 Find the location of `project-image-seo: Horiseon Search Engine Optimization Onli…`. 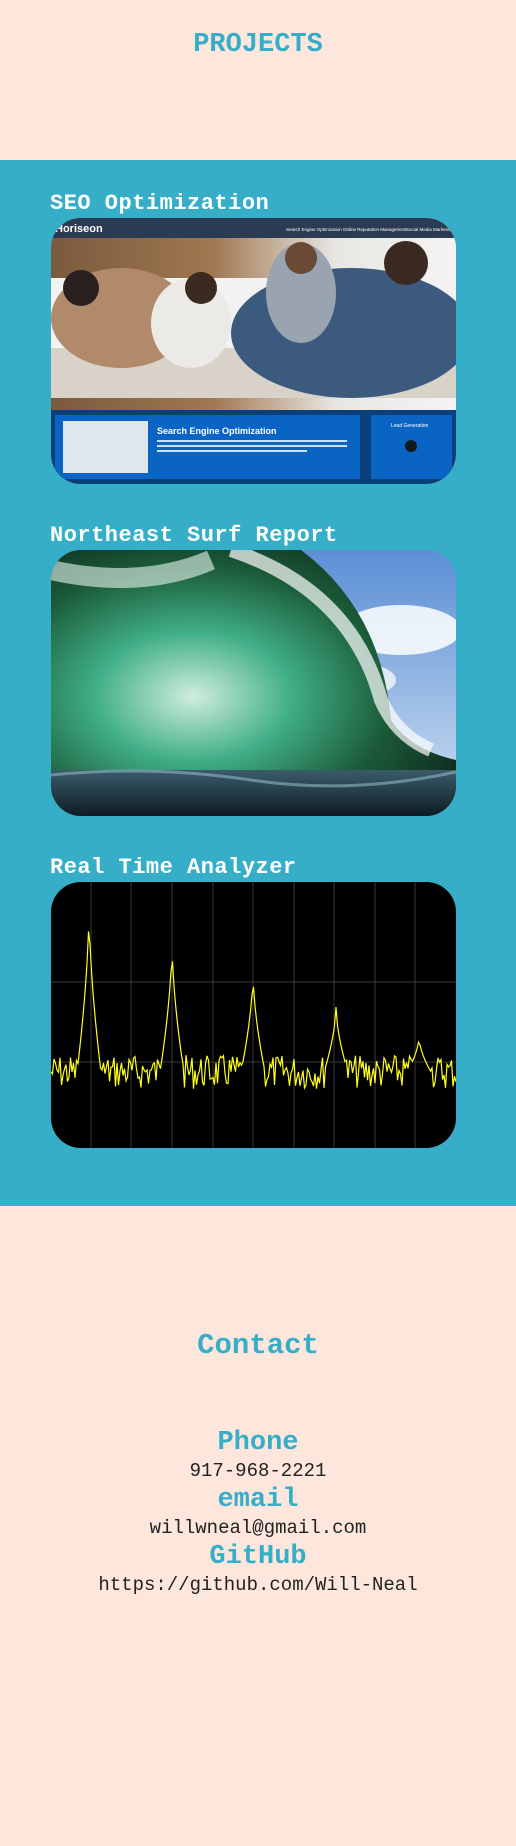

project-image-seo: Horiseon Search Engine Optimization Onli… is located at coordinates (253, 351).